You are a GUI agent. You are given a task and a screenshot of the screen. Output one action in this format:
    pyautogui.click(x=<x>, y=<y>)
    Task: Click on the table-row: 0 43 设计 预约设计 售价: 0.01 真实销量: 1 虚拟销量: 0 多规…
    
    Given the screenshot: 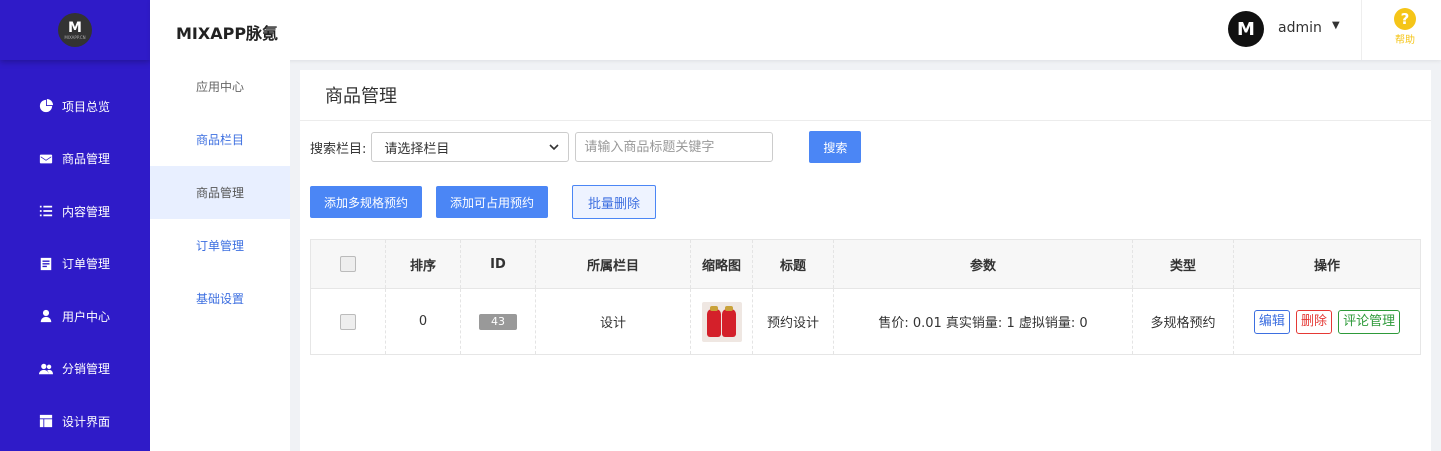 What is the action you would take?
    pyautogui.click(x=865, y=321)
    